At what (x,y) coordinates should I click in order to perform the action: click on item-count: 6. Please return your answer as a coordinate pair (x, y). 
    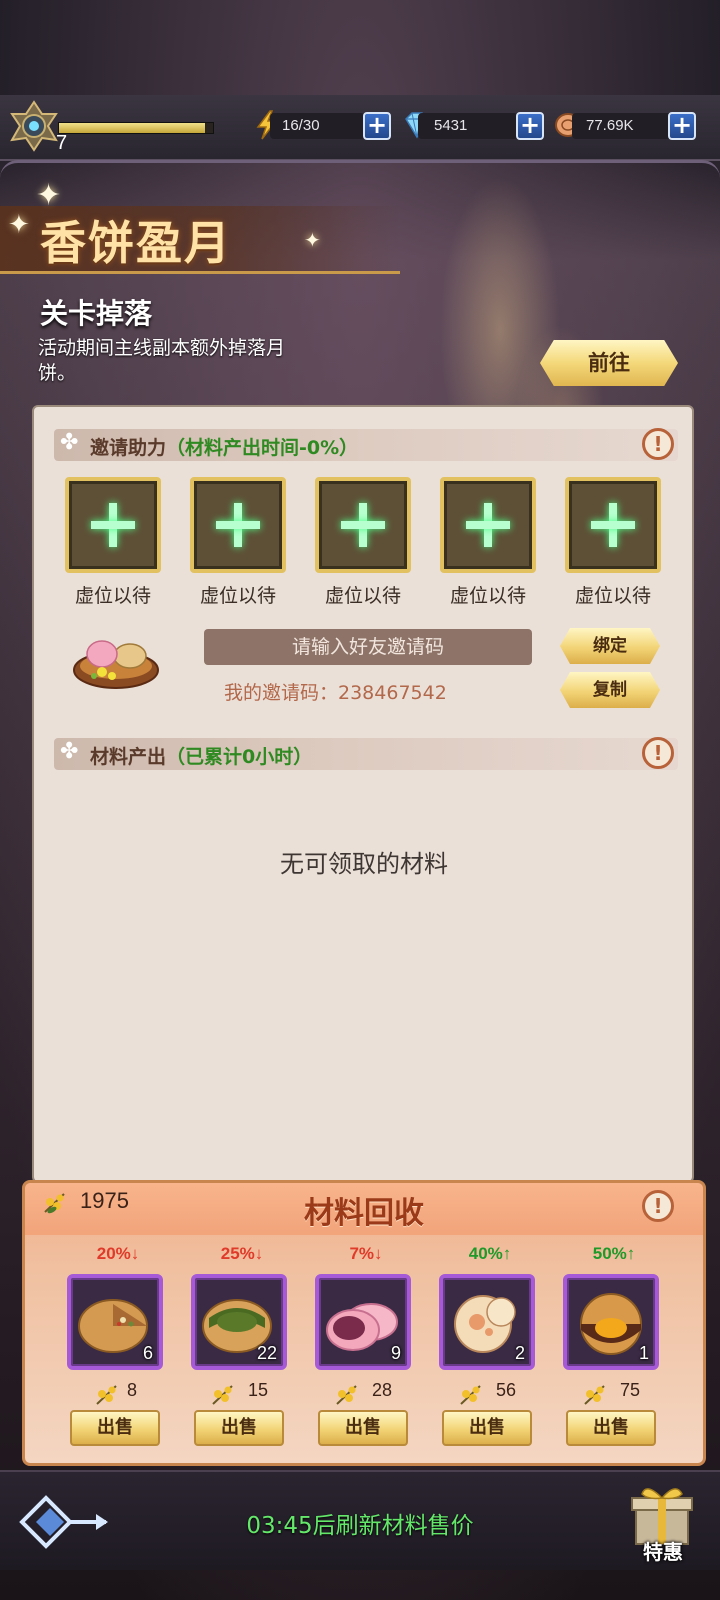
    Looking at the image, I should click on (147, 1353).